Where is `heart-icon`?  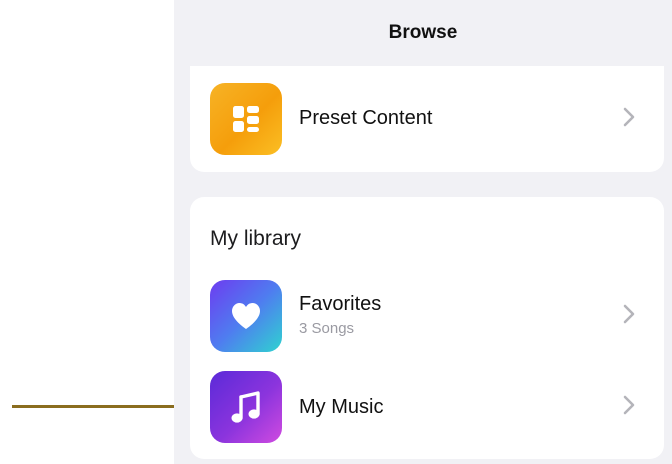
heart-icon is located at coordinates (246, 316).